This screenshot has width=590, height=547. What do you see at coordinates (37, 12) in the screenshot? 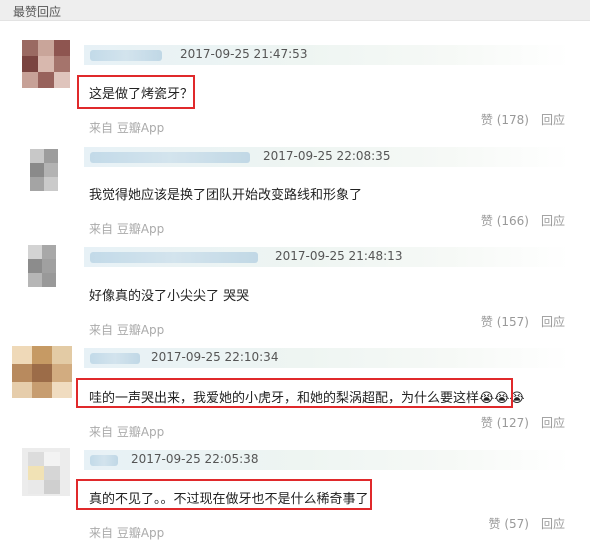
I see `section-title: 最赞回应` at bounding box center [37, 12].